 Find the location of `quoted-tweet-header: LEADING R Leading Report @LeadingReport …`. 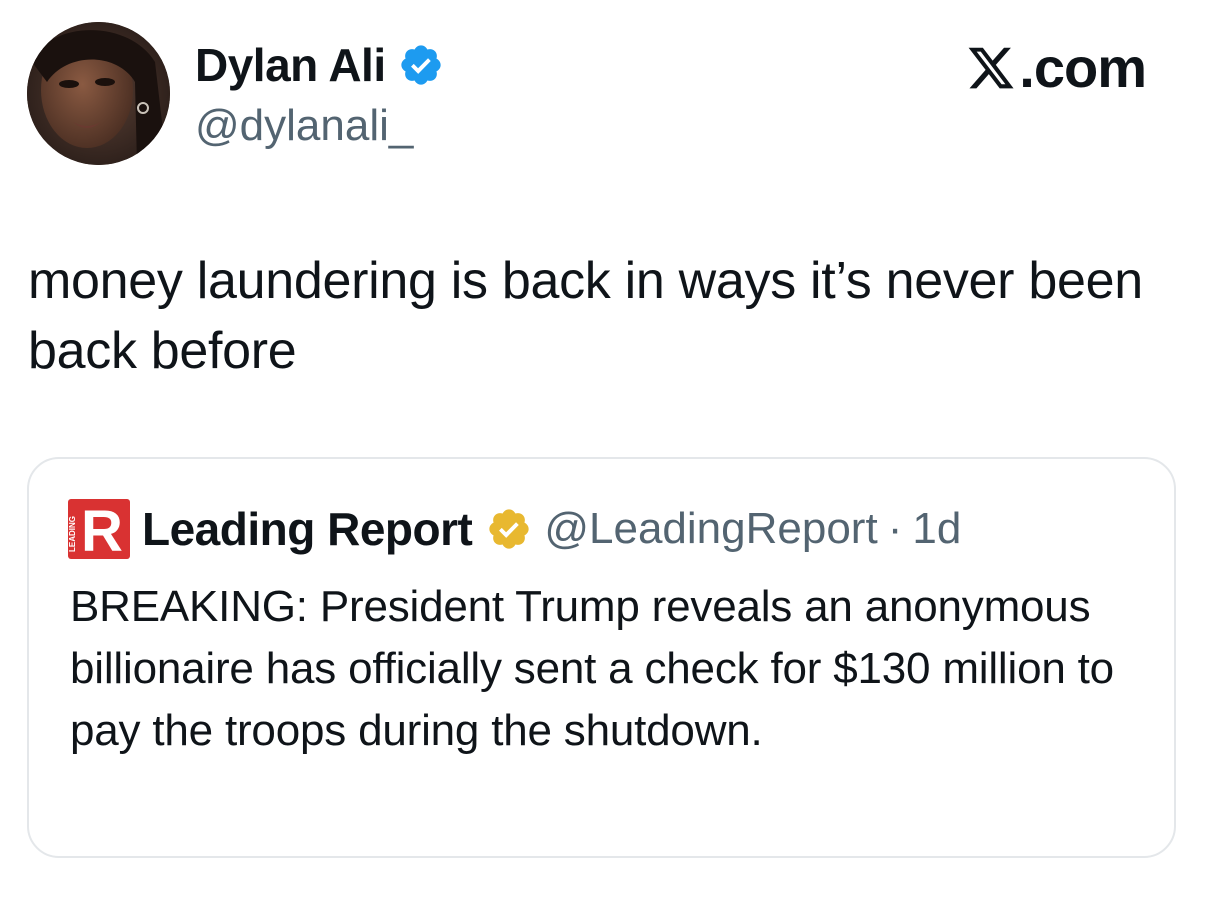

quoted-tweet-header: LEADING R Leading Report @LeadingReport … is located at coordinates (514, 529).